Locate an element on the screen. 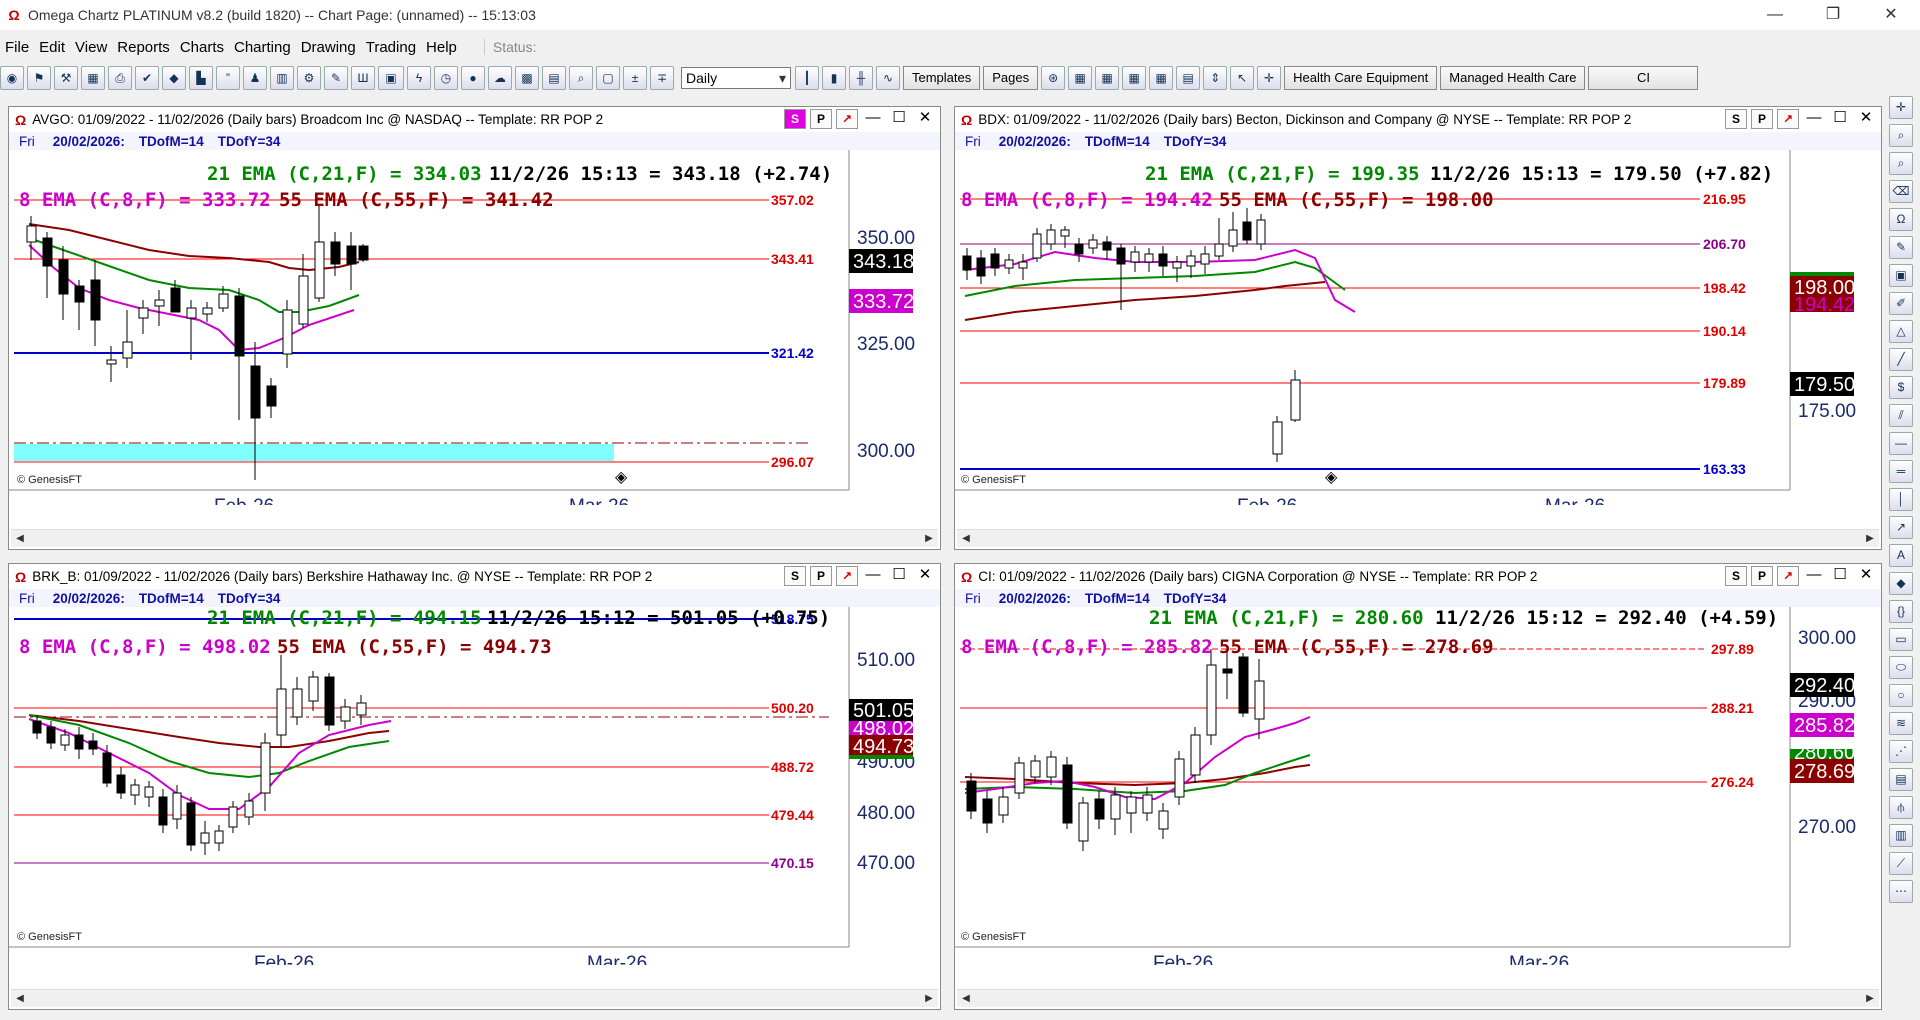 The width and height of the screenshot is (1920, 1020). rectangle-icon: ▭ is located at coordinates (1901, 639).